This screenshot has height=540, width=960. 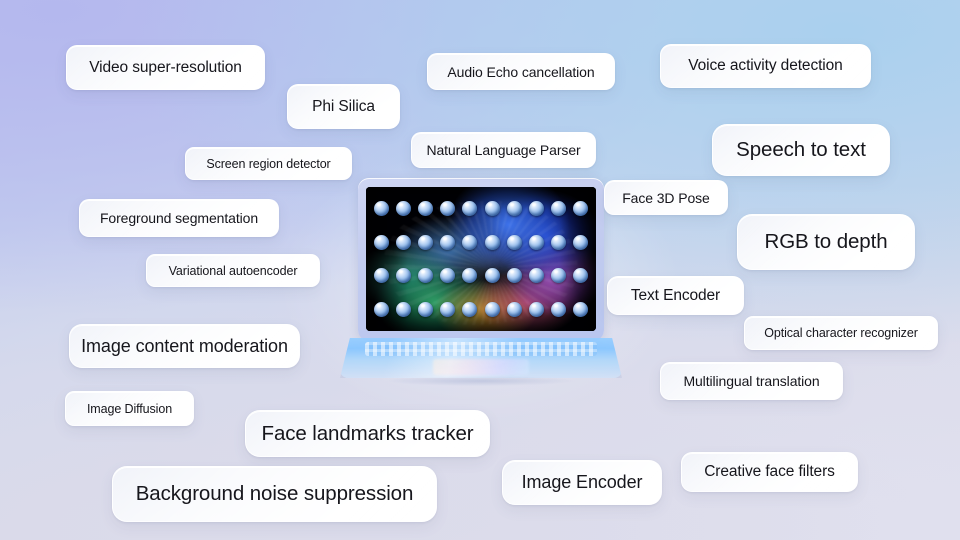 I want to click on feature-chip: Phi Silica, so click(x=343, y=106).